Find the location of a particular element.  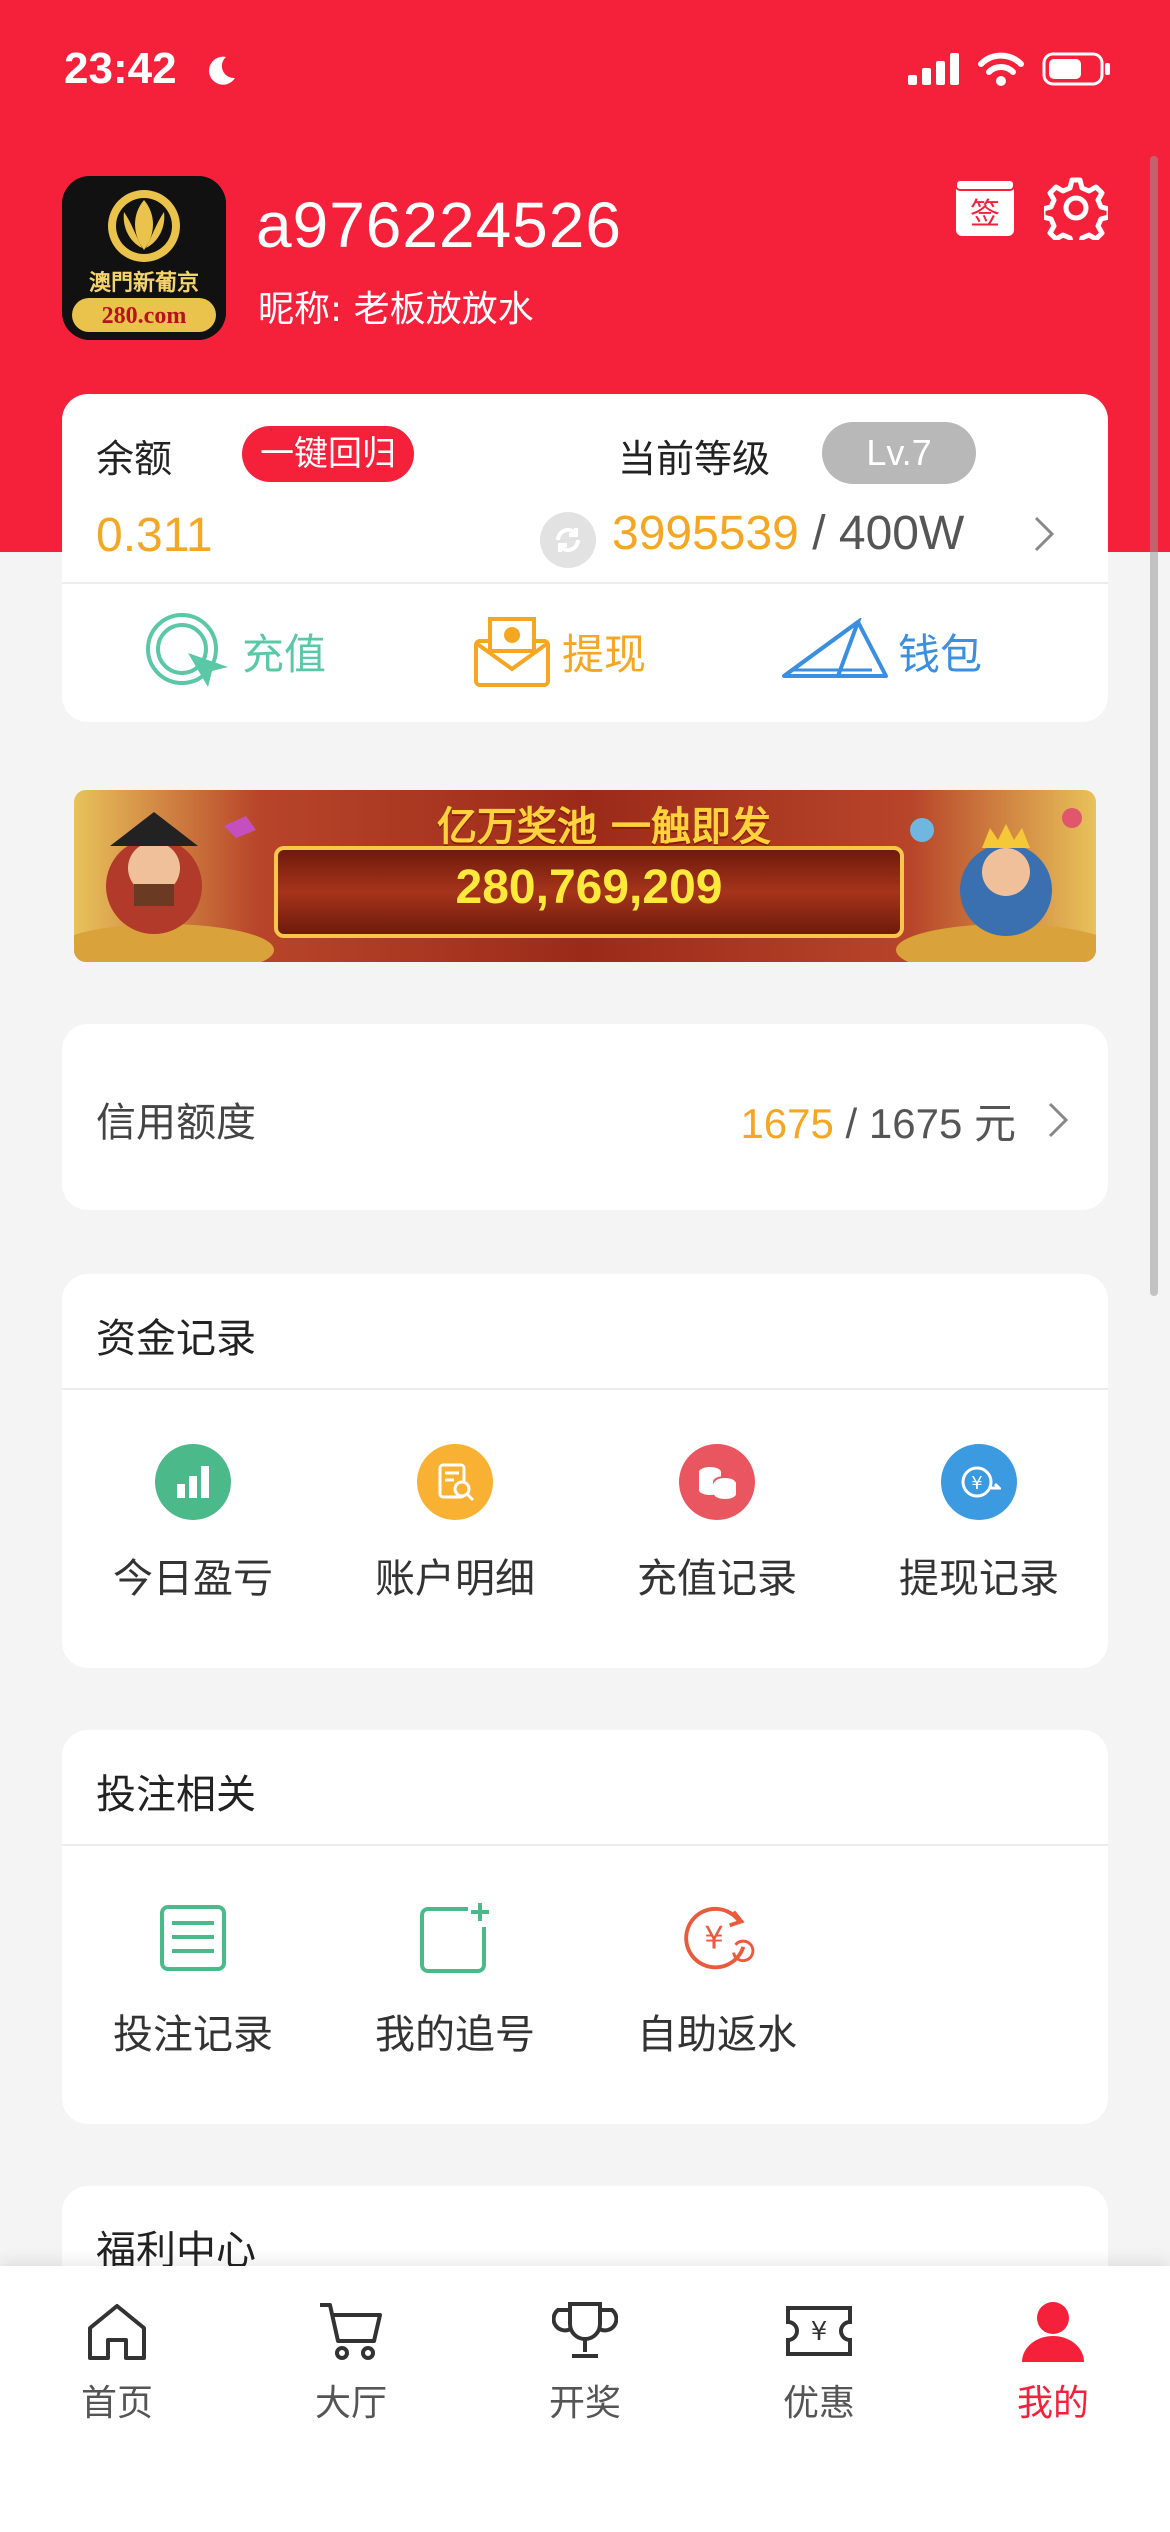

king-character-image is located at coordinates (996, 885).